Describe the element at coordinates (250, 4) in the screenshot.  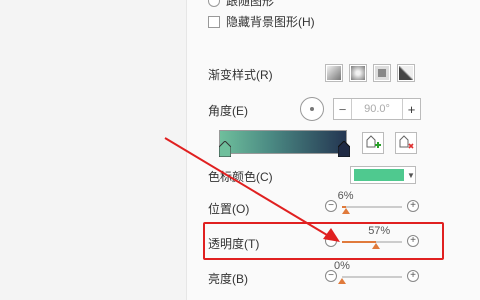
I see `follow-shape-label: 跟随图形` at that location.